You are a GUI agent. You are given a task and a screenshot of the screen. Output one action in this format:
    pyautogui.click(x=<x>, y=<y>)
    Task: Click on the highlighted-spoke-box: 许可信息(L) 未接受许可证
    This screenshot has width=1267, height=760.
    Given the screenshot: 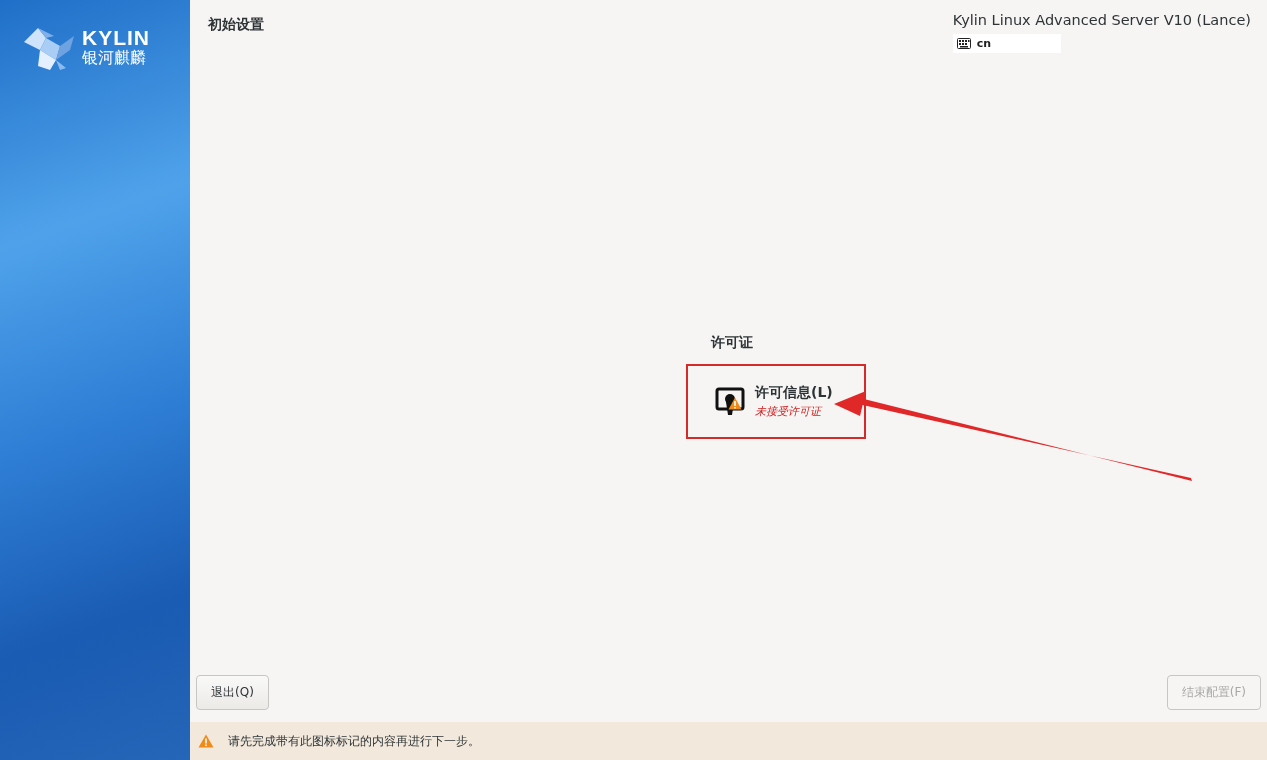 What is the action you would take?
    pyautogui.click(x=776, y=401)
    